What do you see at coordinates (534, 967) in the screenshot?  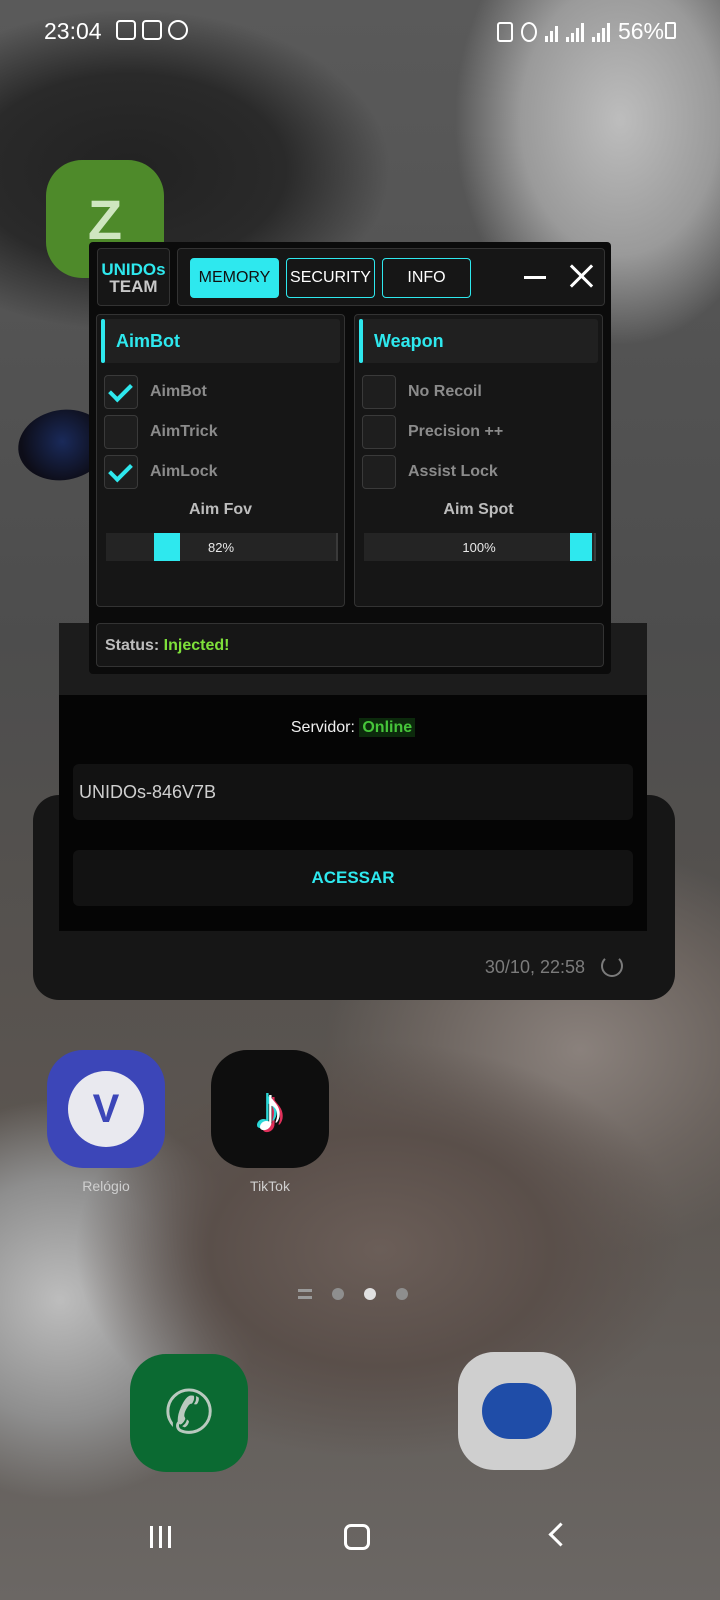 I see `widget-timestamp: 30/10, 22:58` at bounding box center [534, 967].